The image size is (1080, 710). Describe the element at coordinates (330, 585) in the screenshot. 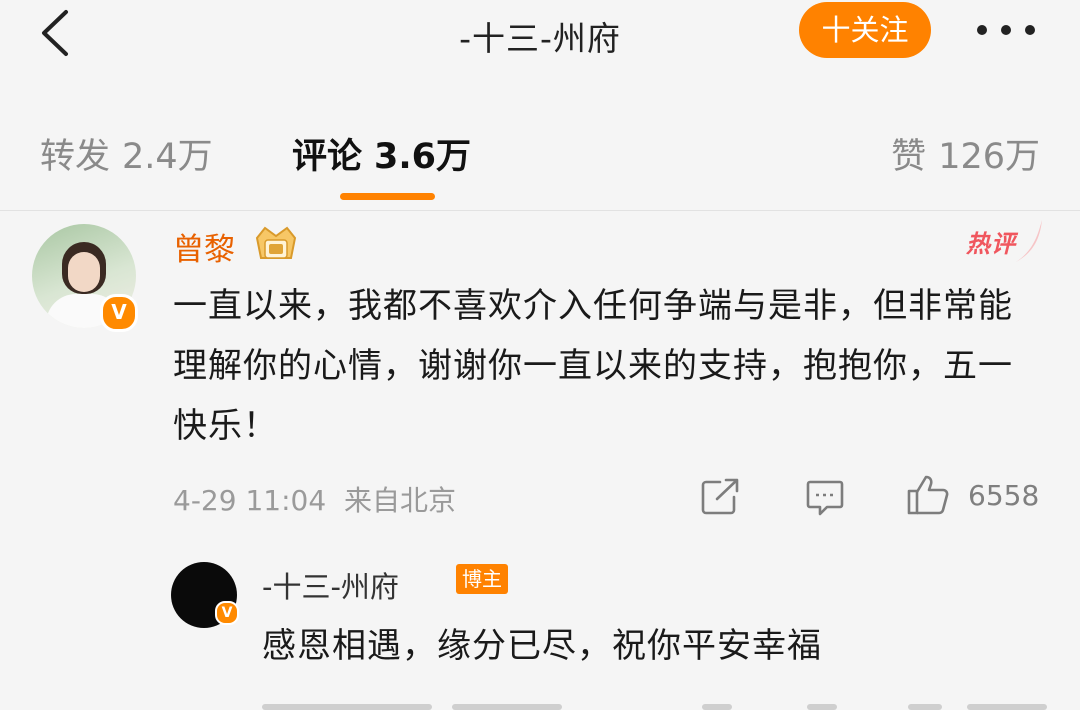

I see `reply-username: -十三-州府` at that location.